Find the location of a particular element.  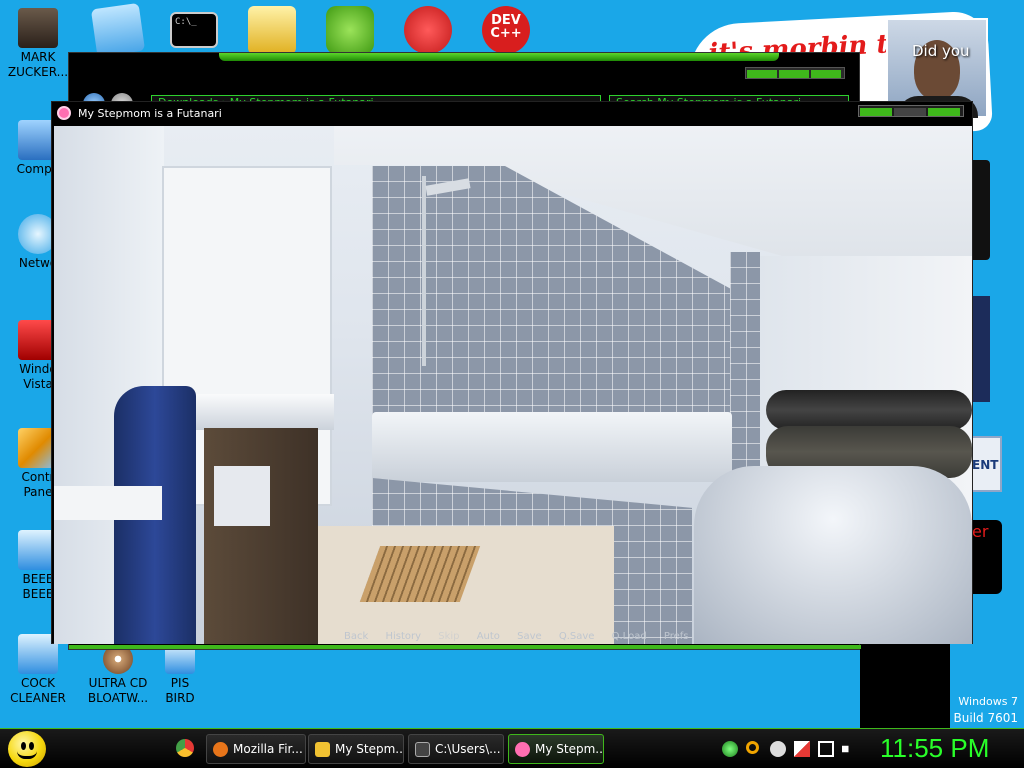

window-bottom-border is located at coordinates (465, 647).